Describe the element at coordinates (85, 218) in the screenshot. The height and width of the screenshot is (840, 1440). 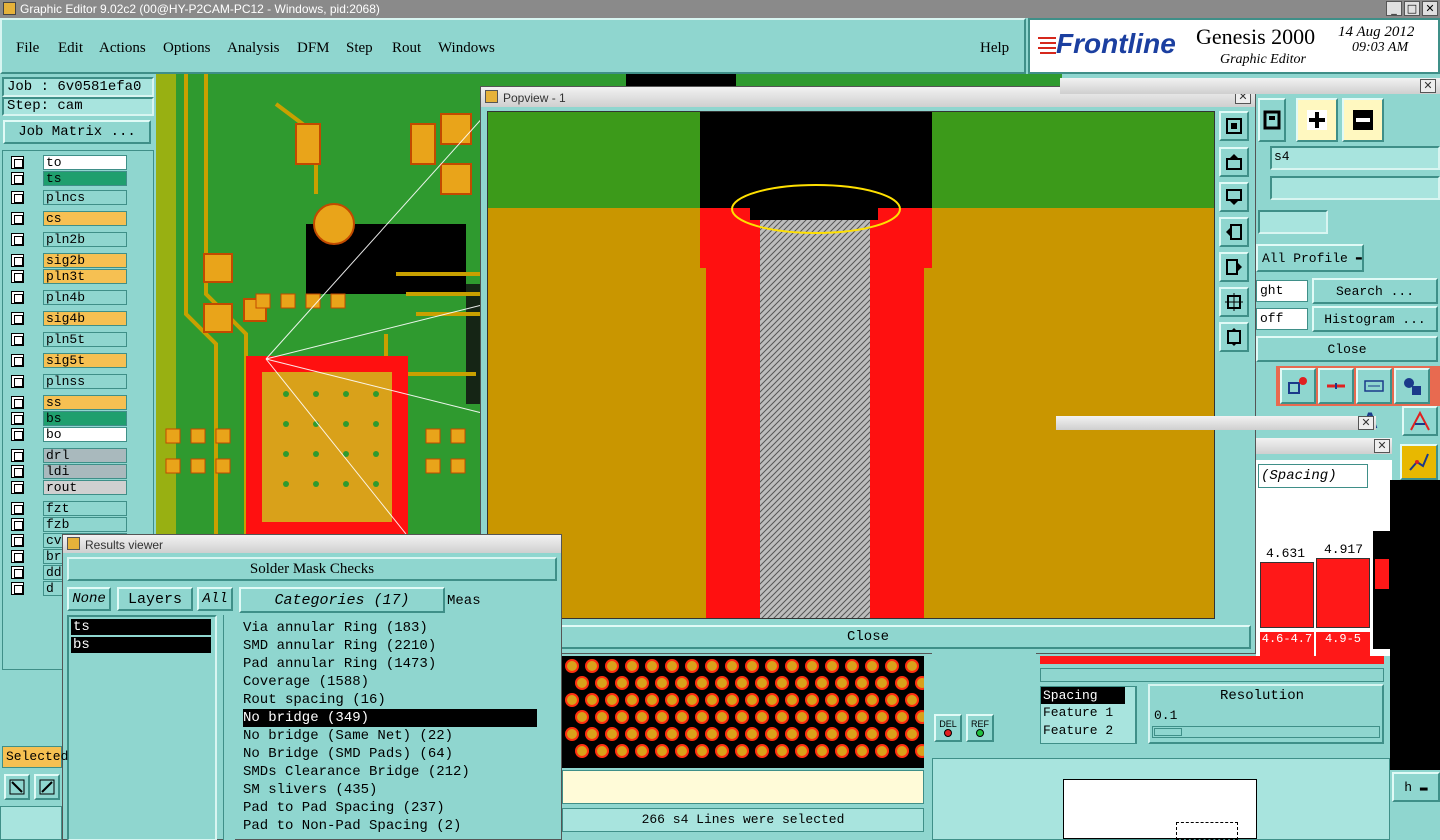
I see `layer-name: cs` at that location.